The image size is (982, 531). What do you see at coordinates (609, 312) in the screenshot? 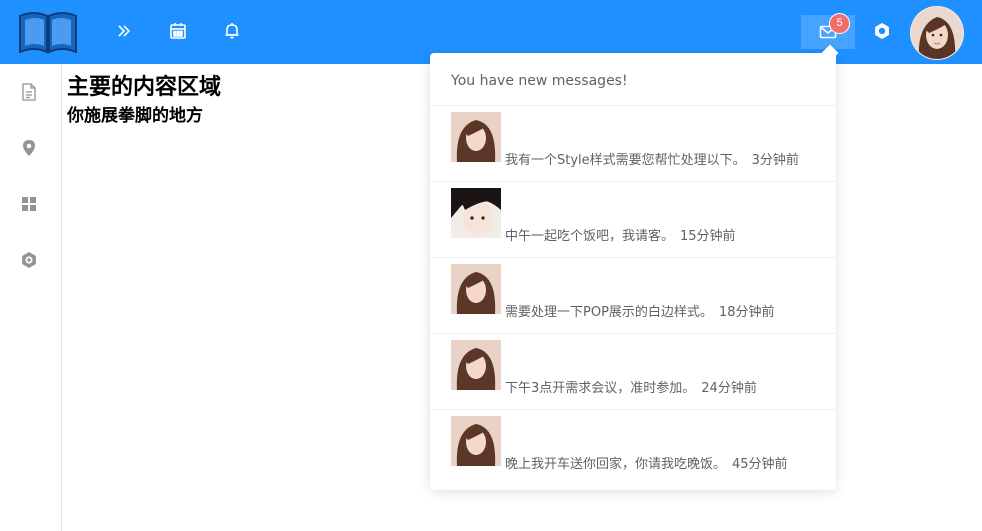
I see `message-content: 需要处理一下POP展示的白边样式。` at bounding box center [609, 312].